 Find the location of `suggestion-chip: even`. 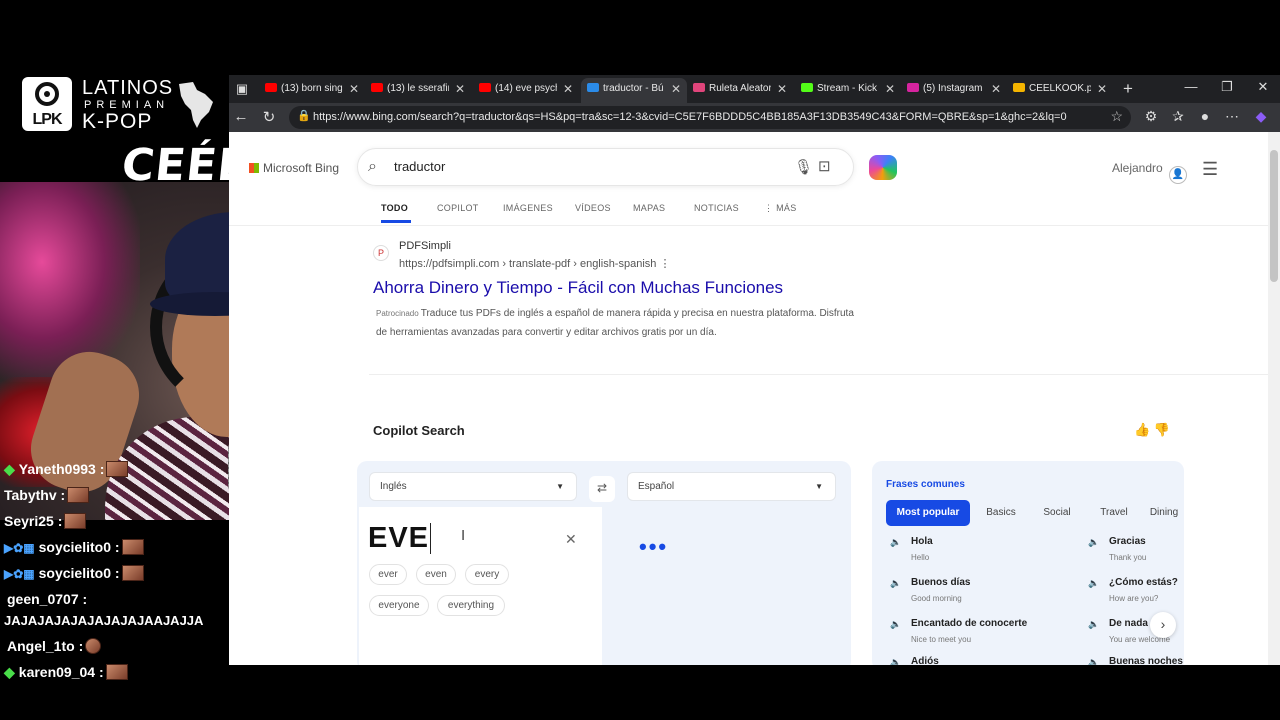

suggestion-chip: even is located at coordinates (436, 574).